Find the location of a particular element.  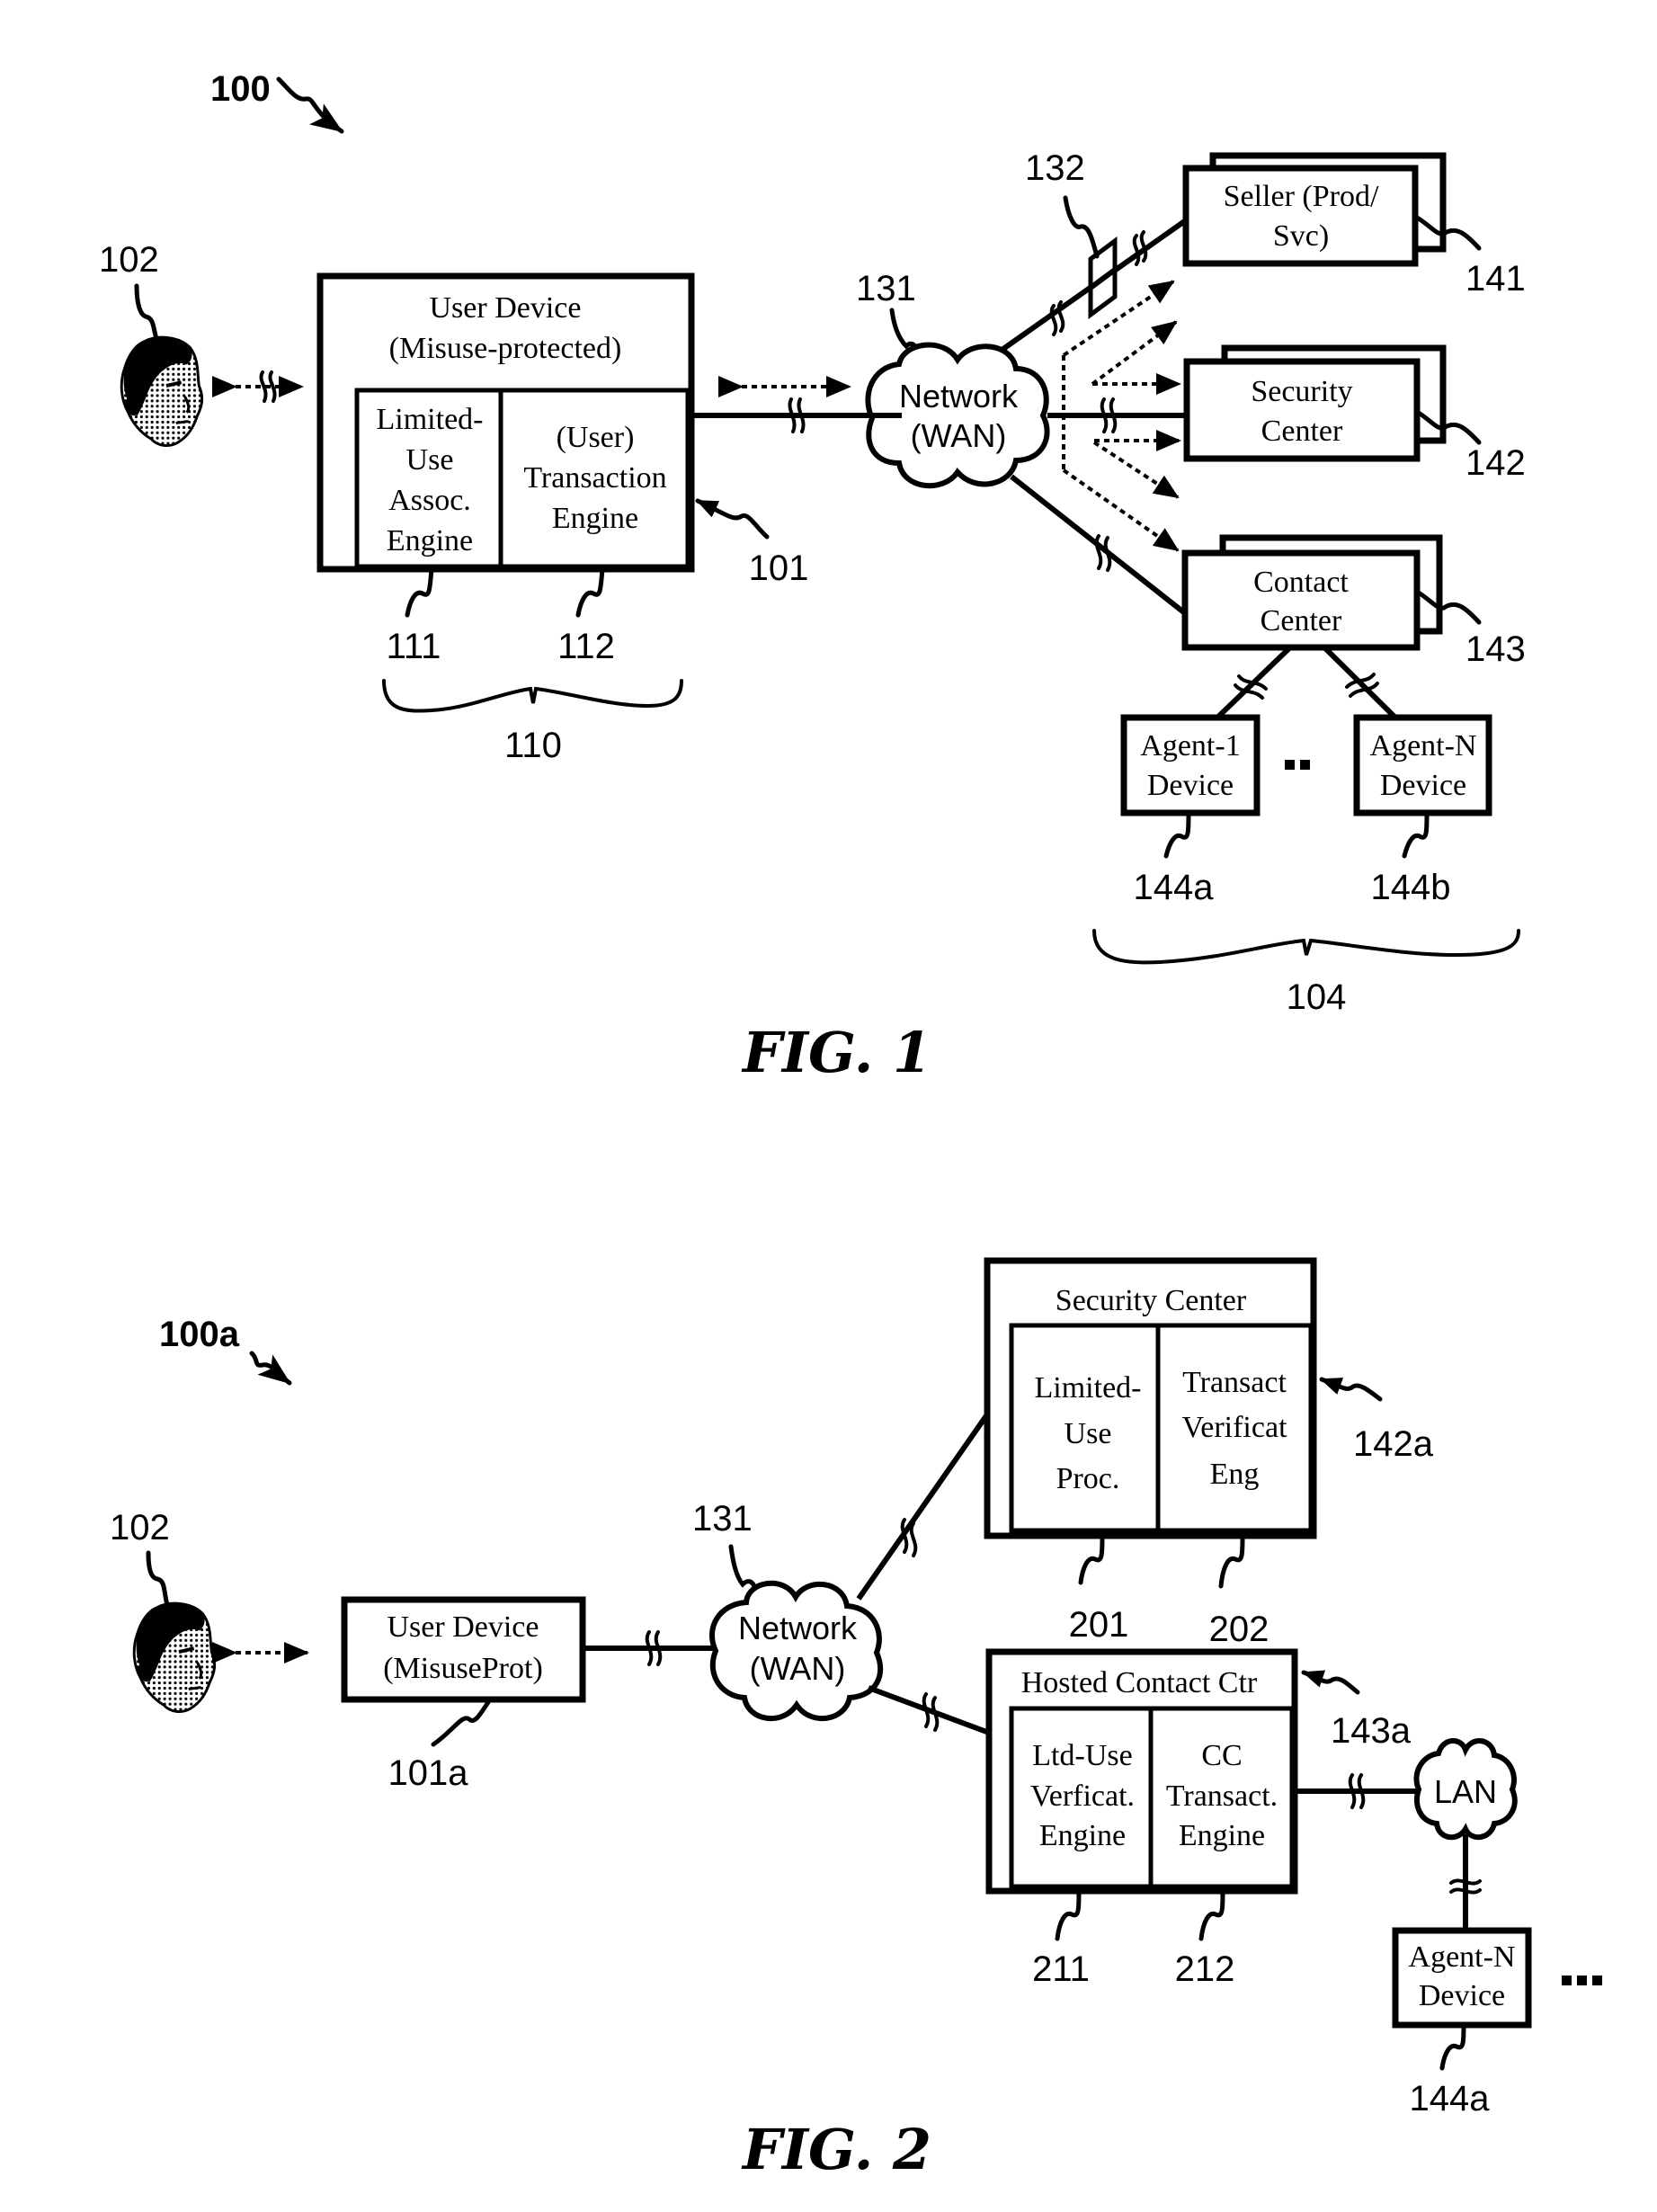

security-center-line2: Center is located at coordinates (1302, 431).